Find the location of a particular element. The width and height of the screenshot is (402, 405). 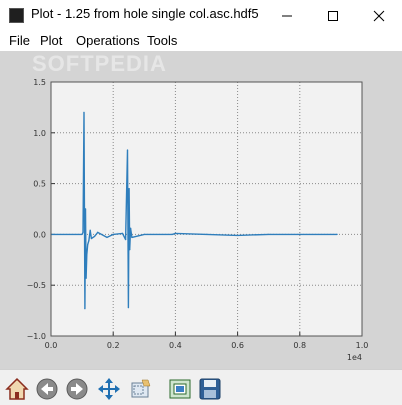

app-icon is located at coordinates (16, 15).